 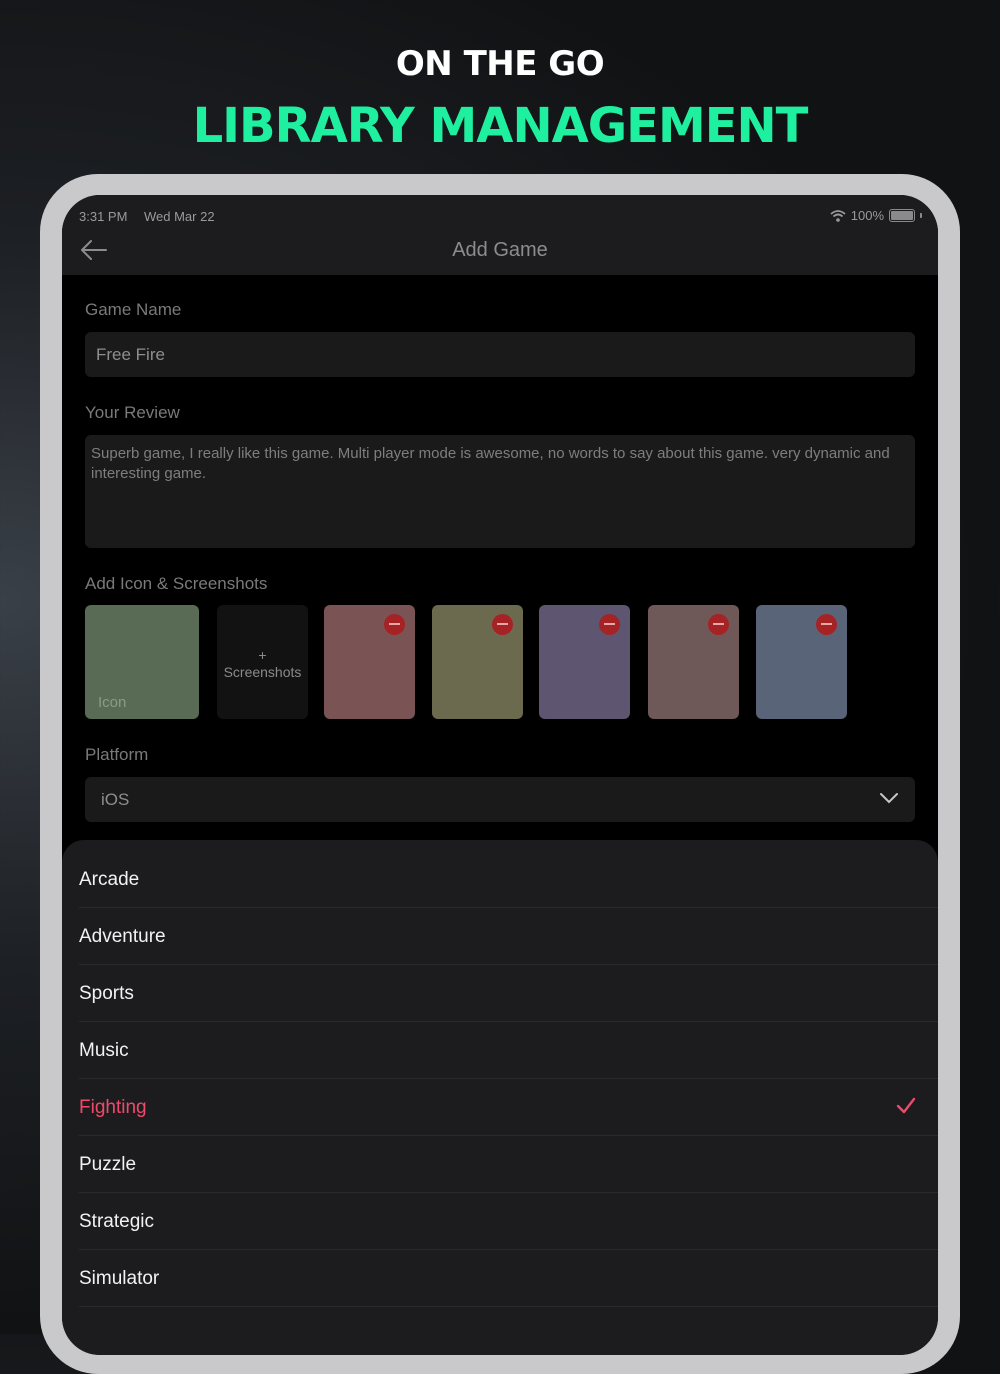 What do you see at coordinates (112, 702) in the screenshot?
I see `icon-tile-label: Icon` at bounding box center [112, 702].